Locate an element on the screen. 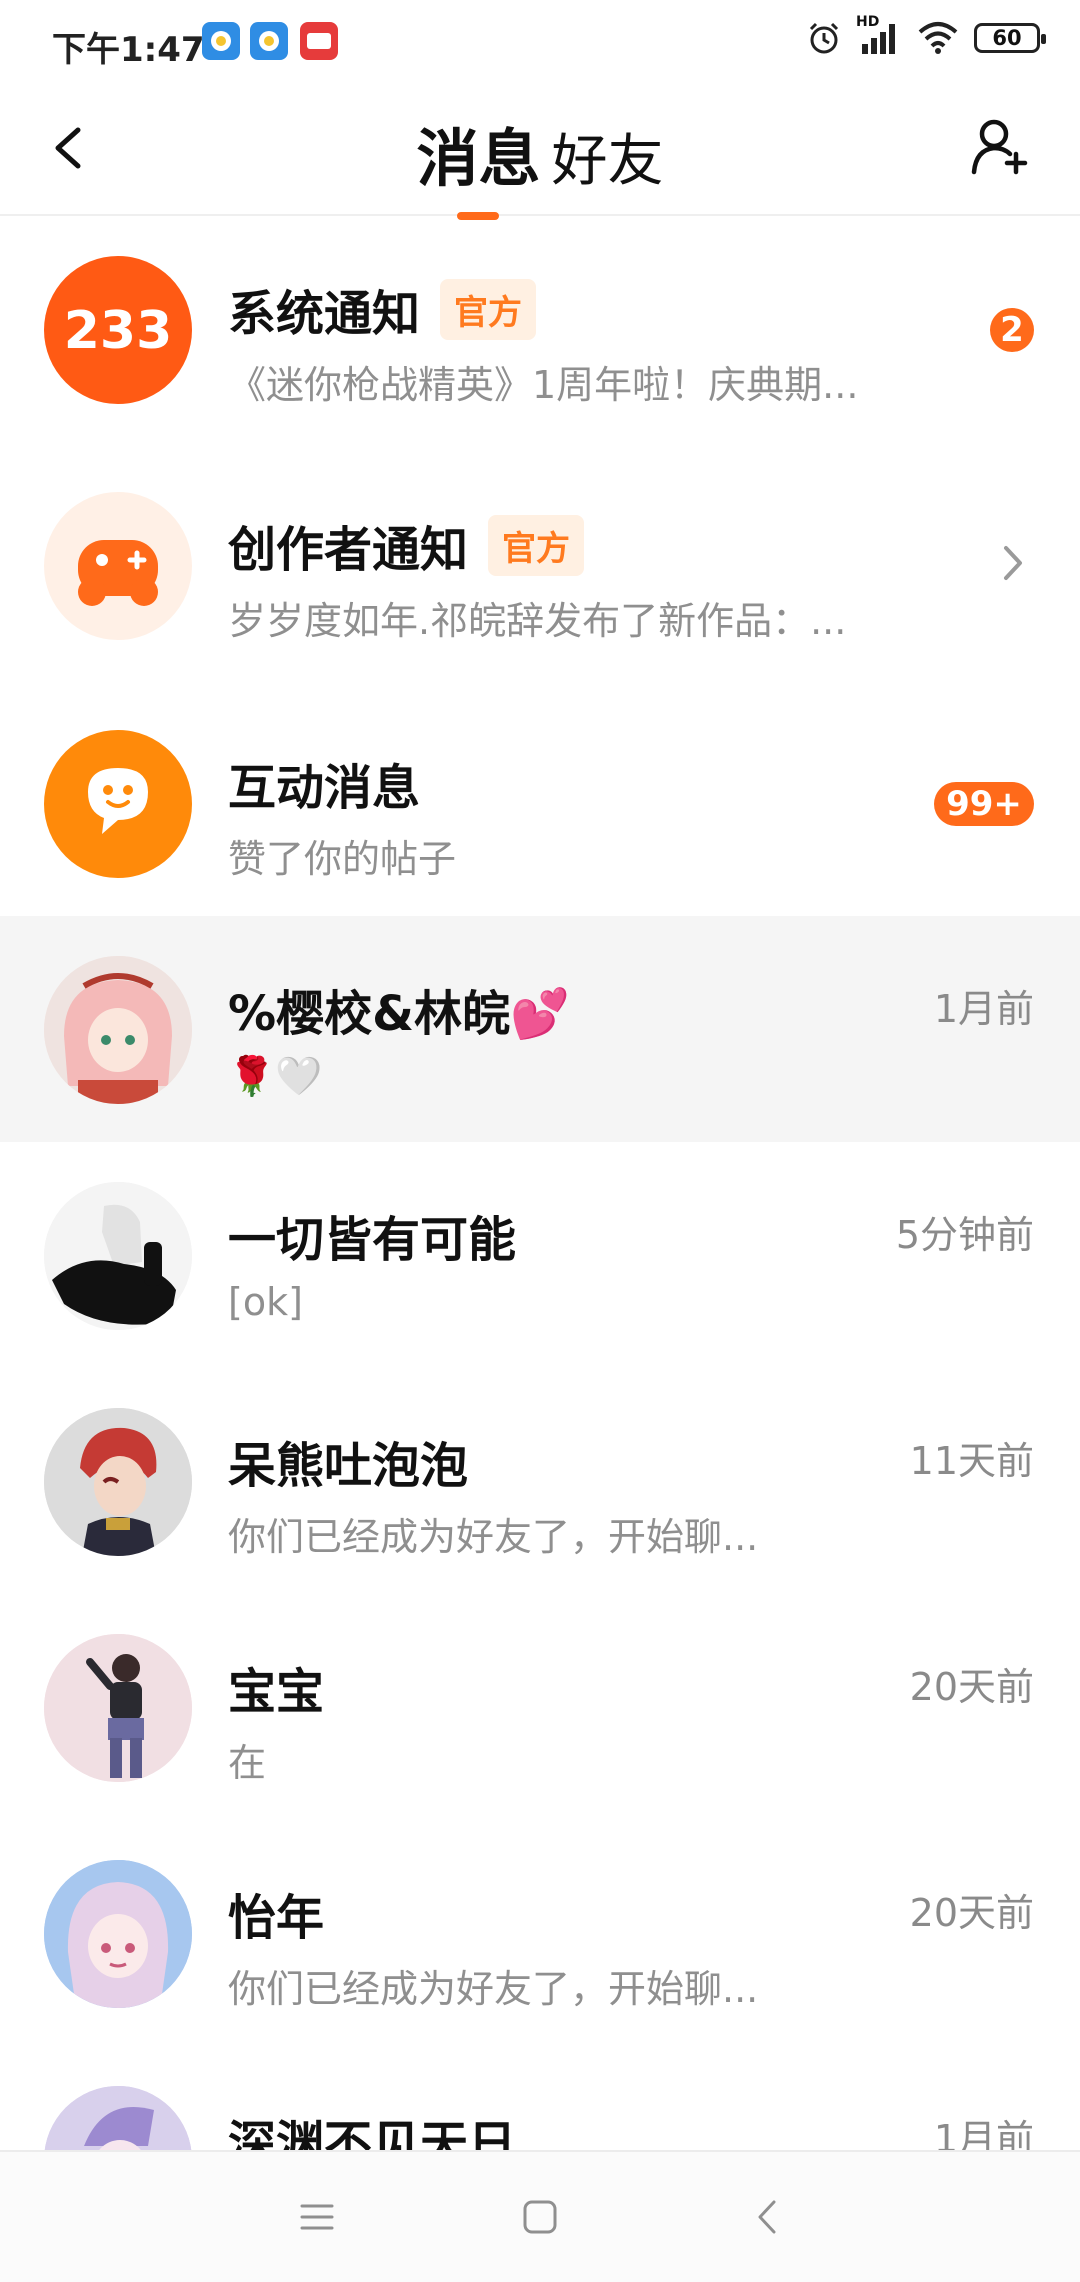 This screenshot has width=1080, height=2282. 233-logo-avatar: 233 is located at coordinates (118, 330).